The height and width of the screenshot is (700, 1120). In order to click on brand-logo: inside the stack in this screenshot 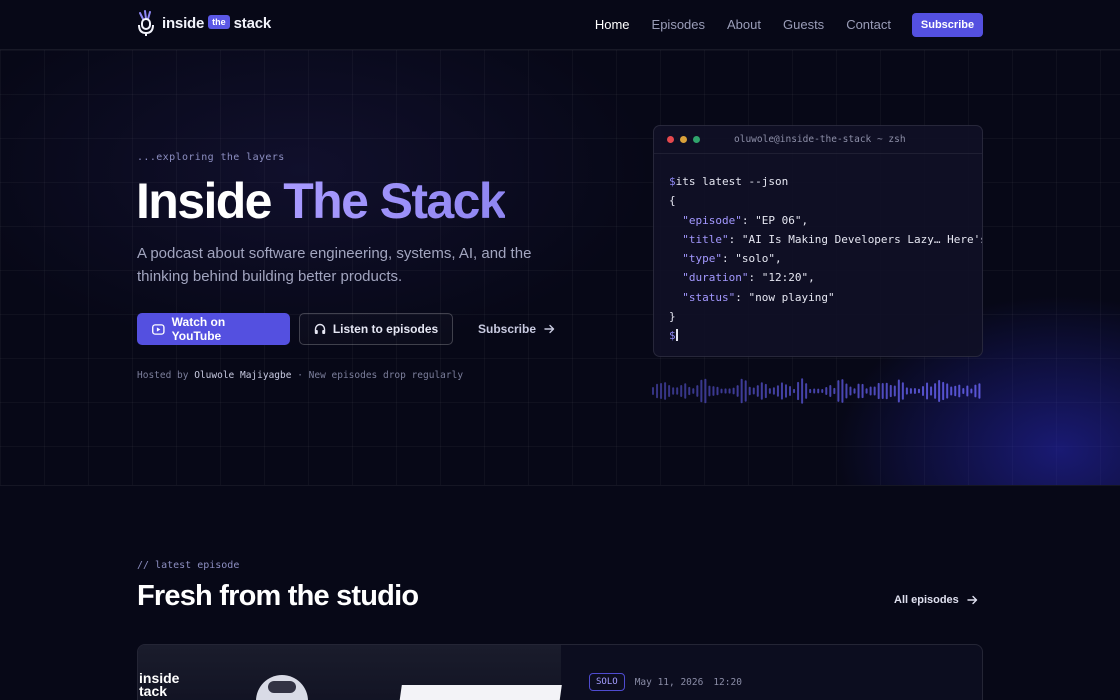, I will do `click(203, 23)`.